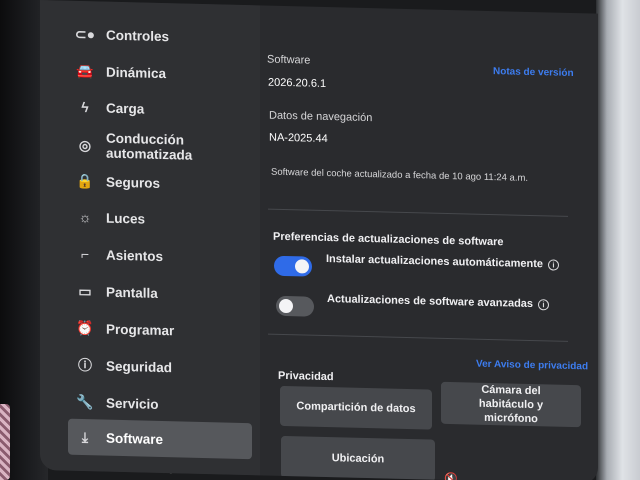 The height and width of the screenshot is (480, 640). I want to click on sidebar-item-label: Carga, so click(125, 108).